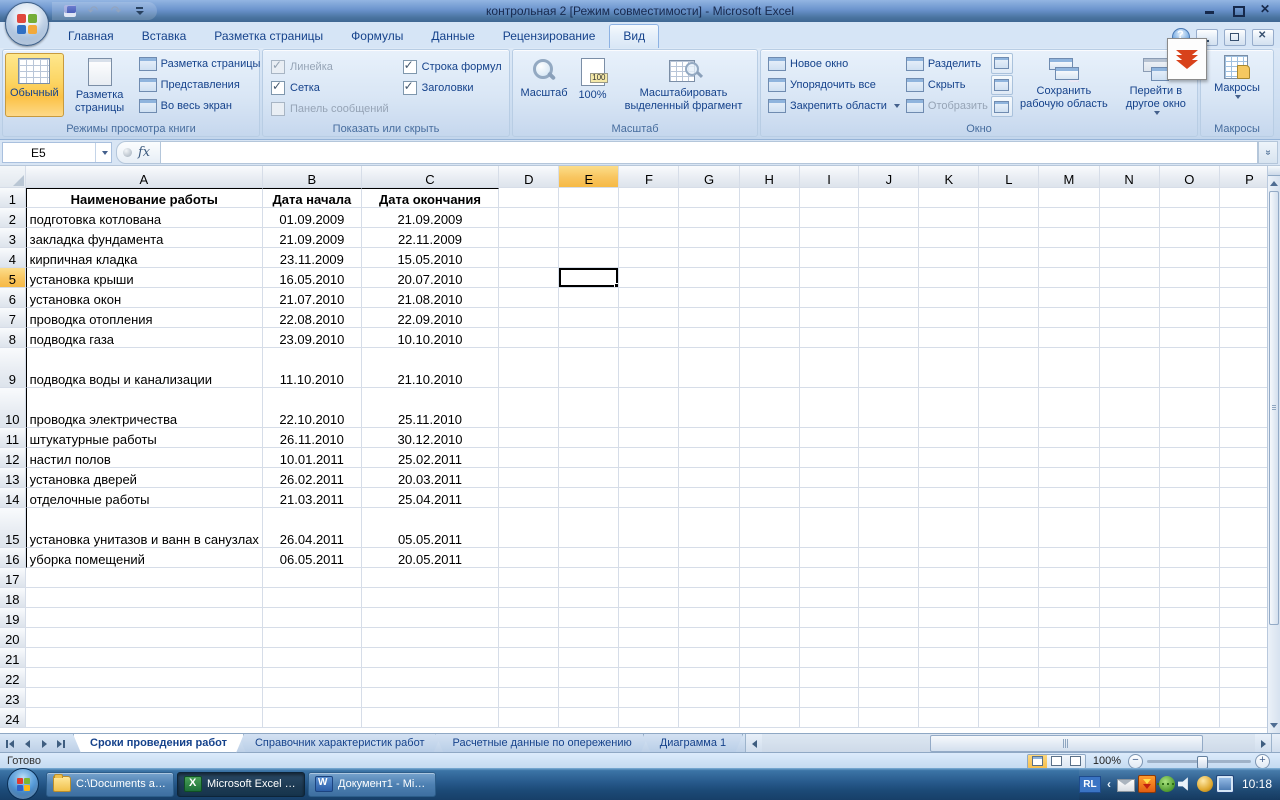  Describe the element at coordinates (430, 578) in the screenshot. I see `cell-C17` at that location.